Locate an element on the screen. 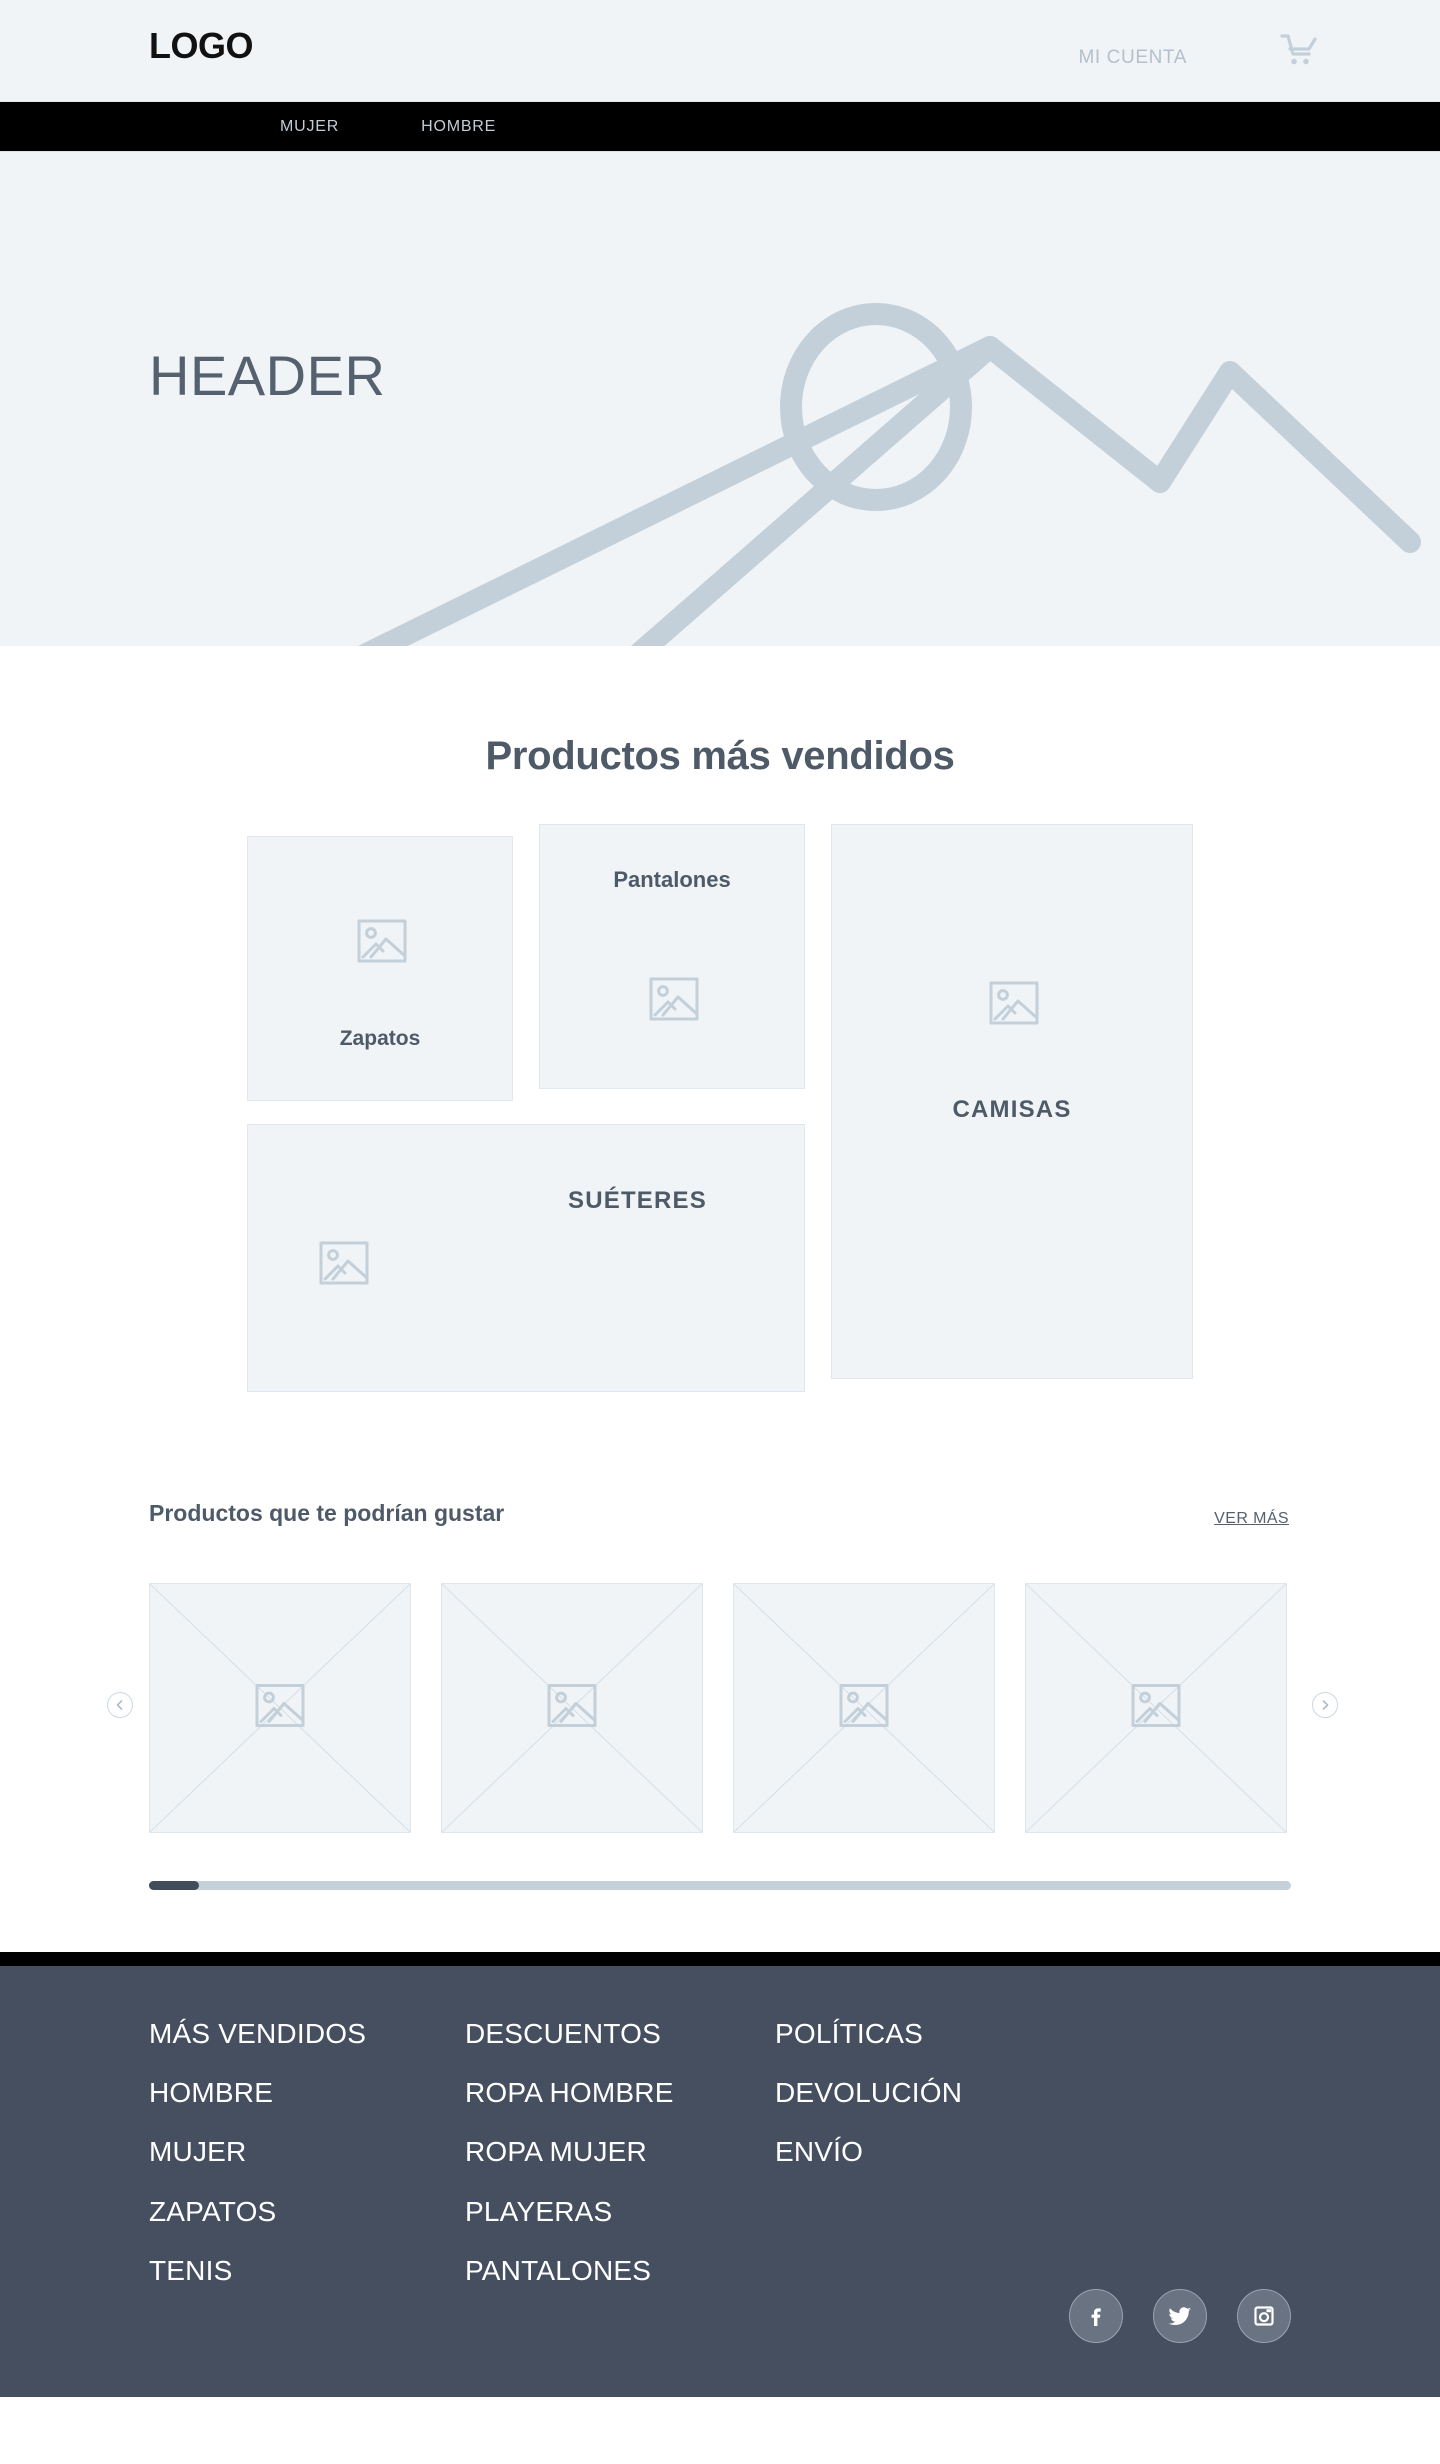  footer-link: POLÍTICAS is located at coordinates (868, 2034).